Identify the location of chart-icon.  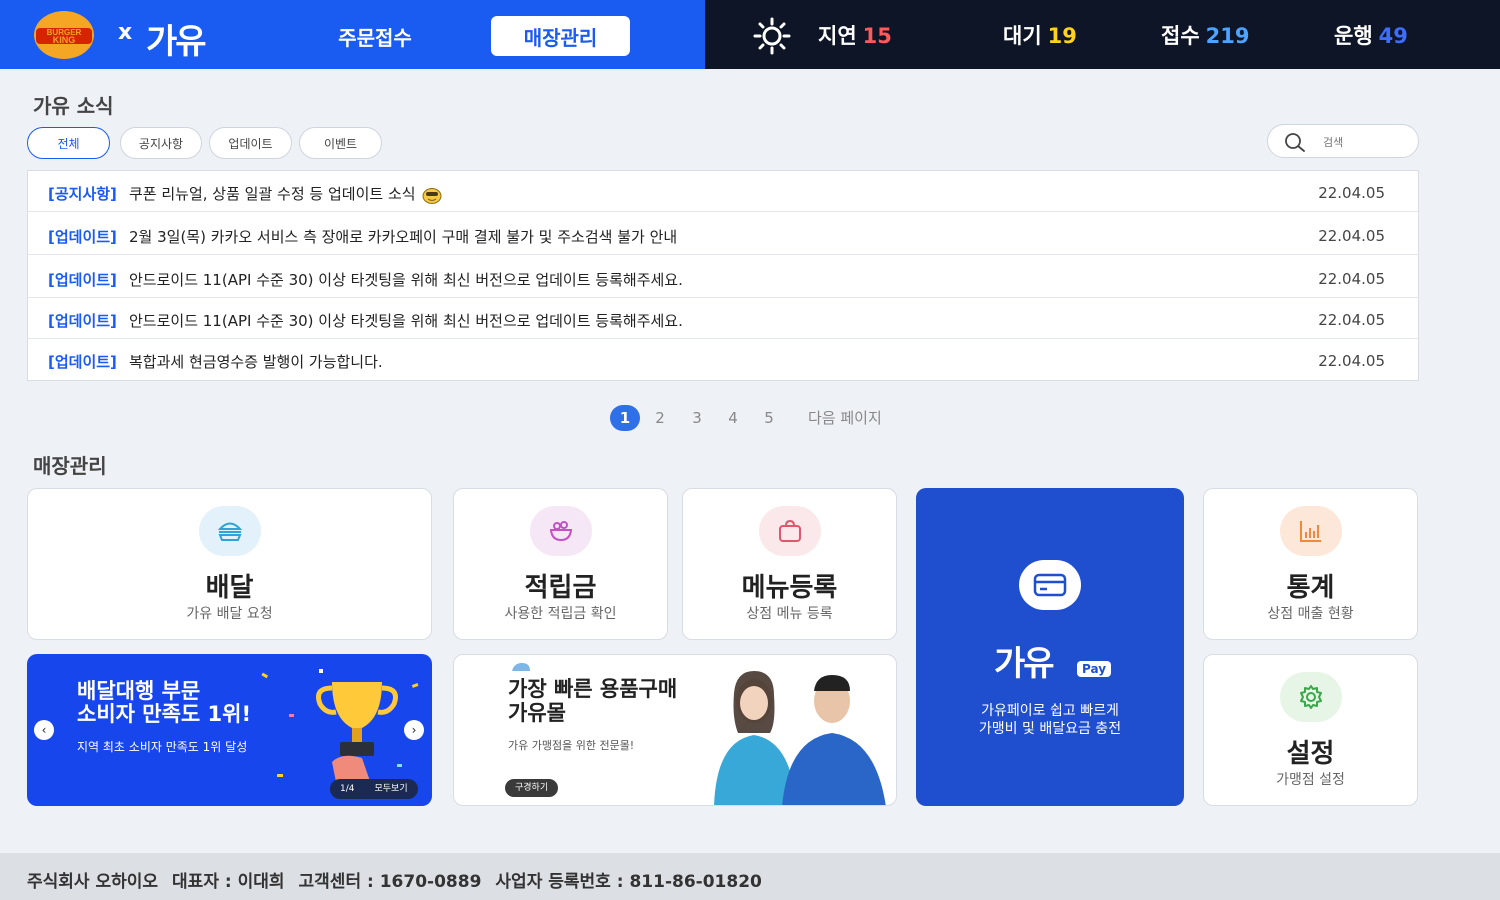
(1310, 531).